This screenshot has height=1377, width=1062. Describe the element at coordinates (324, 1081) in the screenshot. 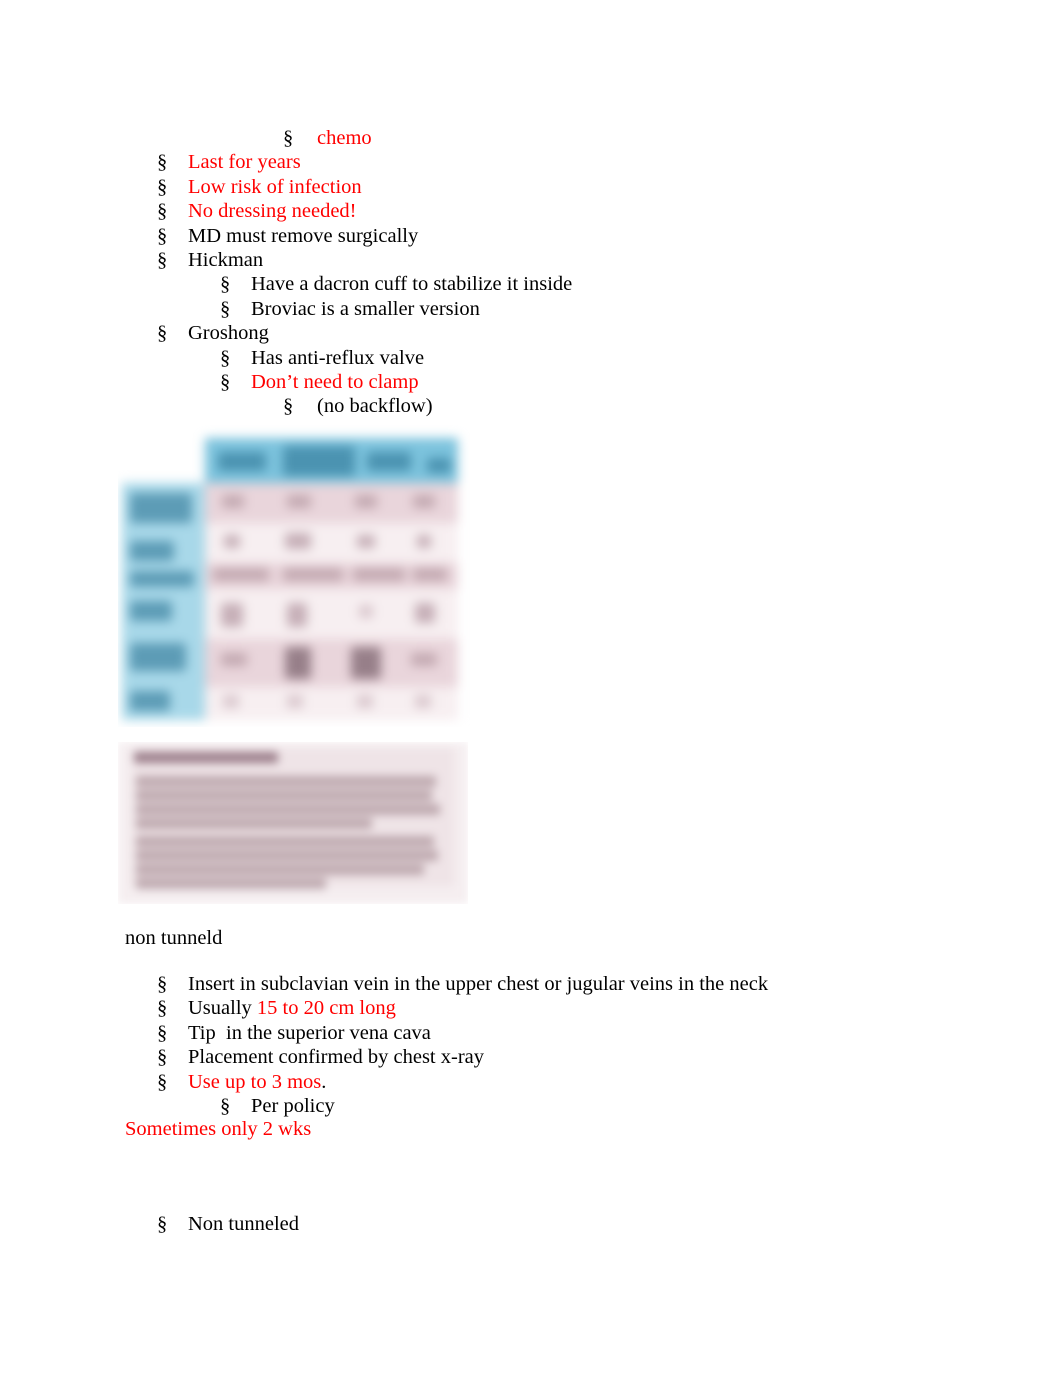

I see `list-item-label-suffix: .` at that location.